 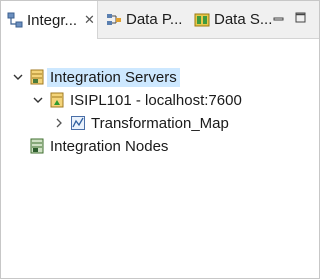 What do you see at coordinates (300, 17) in the screenshot?
I see `maximize-icon` at bounding box center [300, 17].